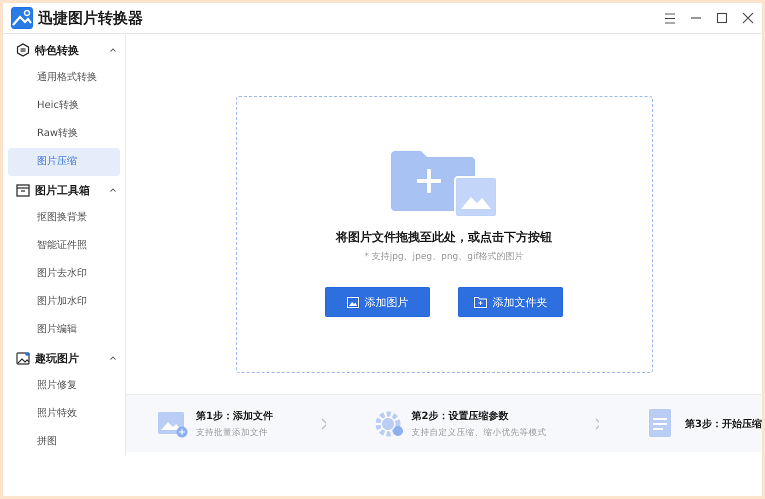 This screenshot has width=765, height=499. I want to click on sidebar-item: 智能证件照, so click(64, 246).